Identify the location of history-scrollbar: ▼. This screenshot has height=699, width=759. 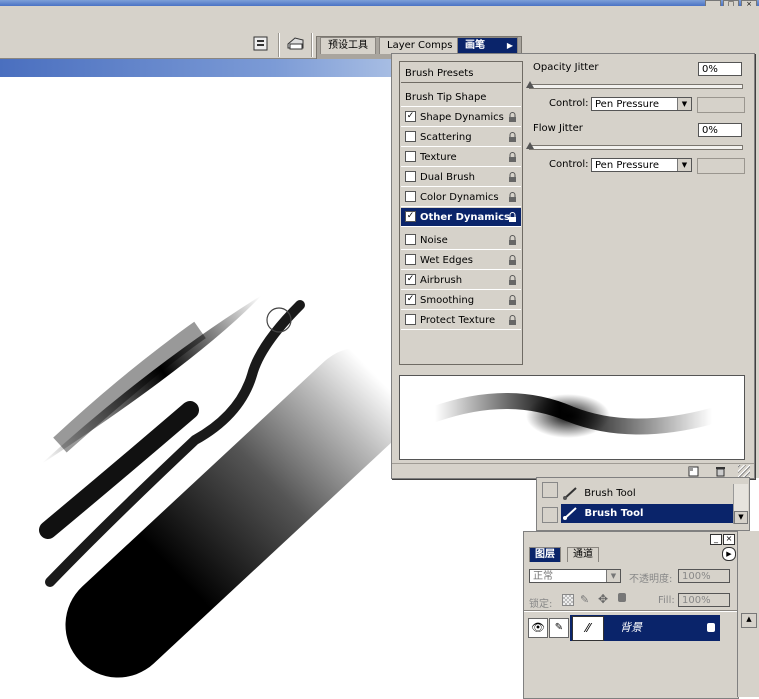
(740, 504).